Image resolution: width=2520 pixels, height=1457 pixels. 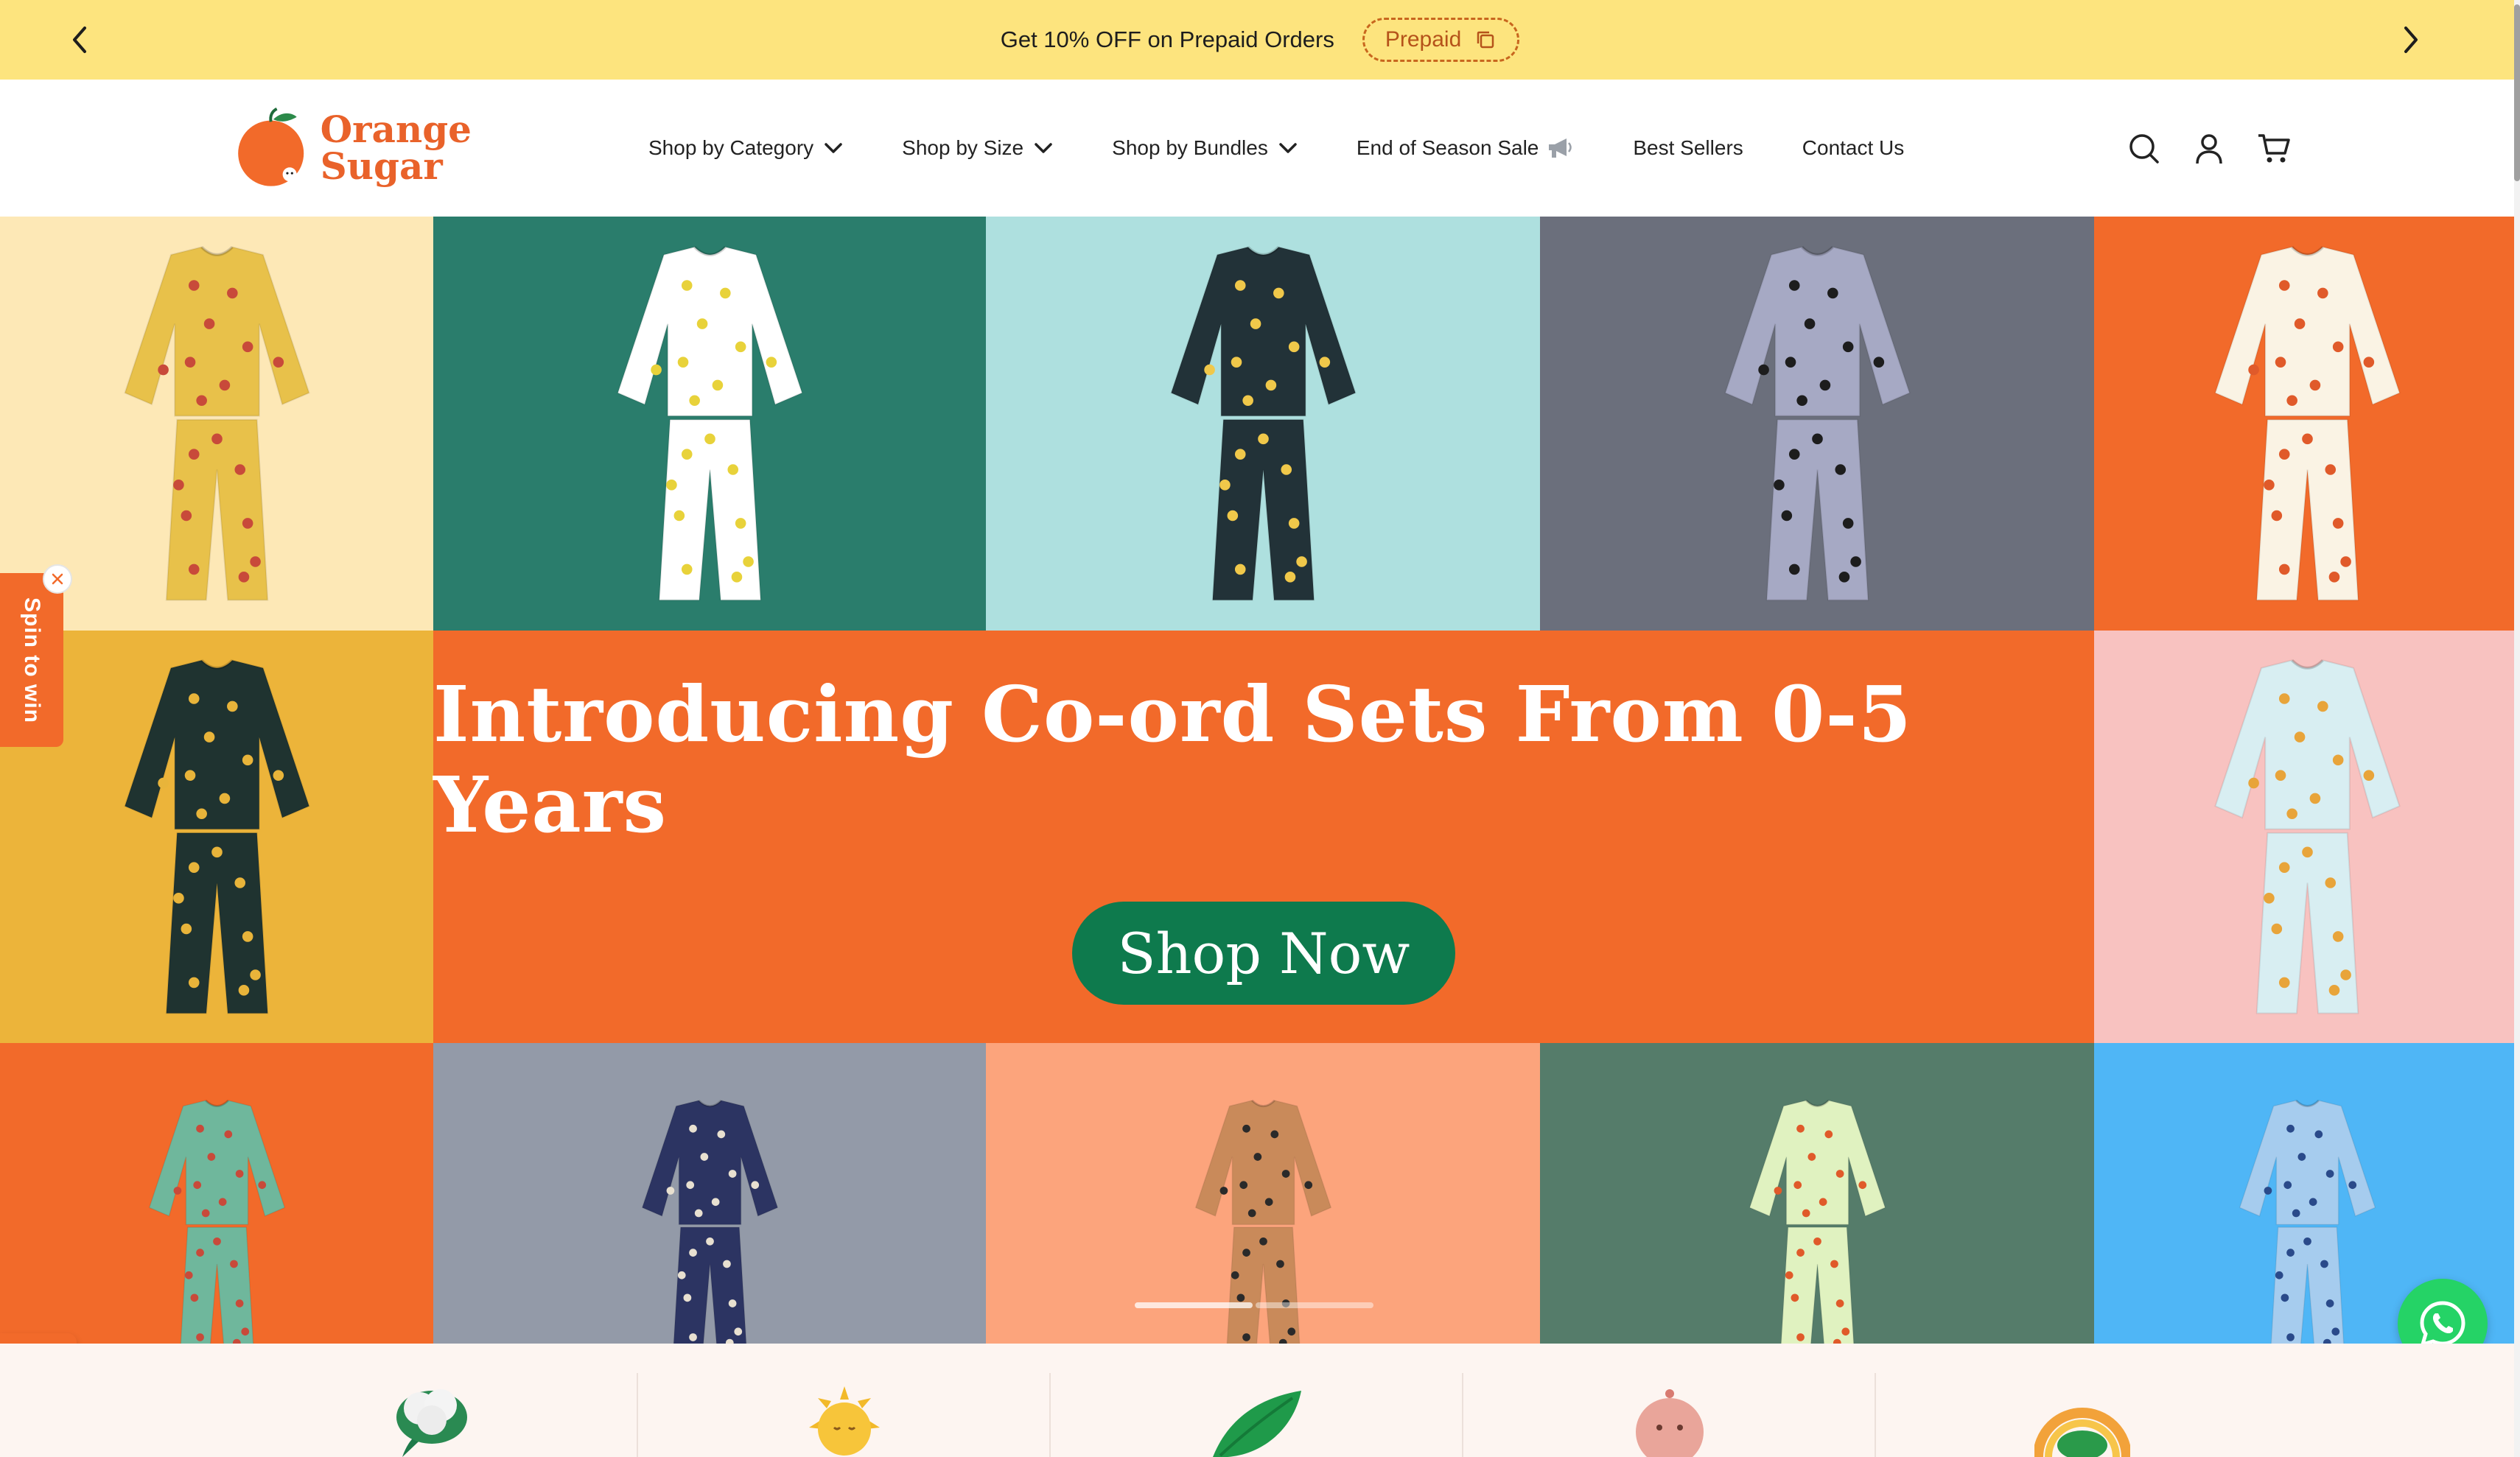 I want to click on announcement-prev-button, so click(x=79, y=40).